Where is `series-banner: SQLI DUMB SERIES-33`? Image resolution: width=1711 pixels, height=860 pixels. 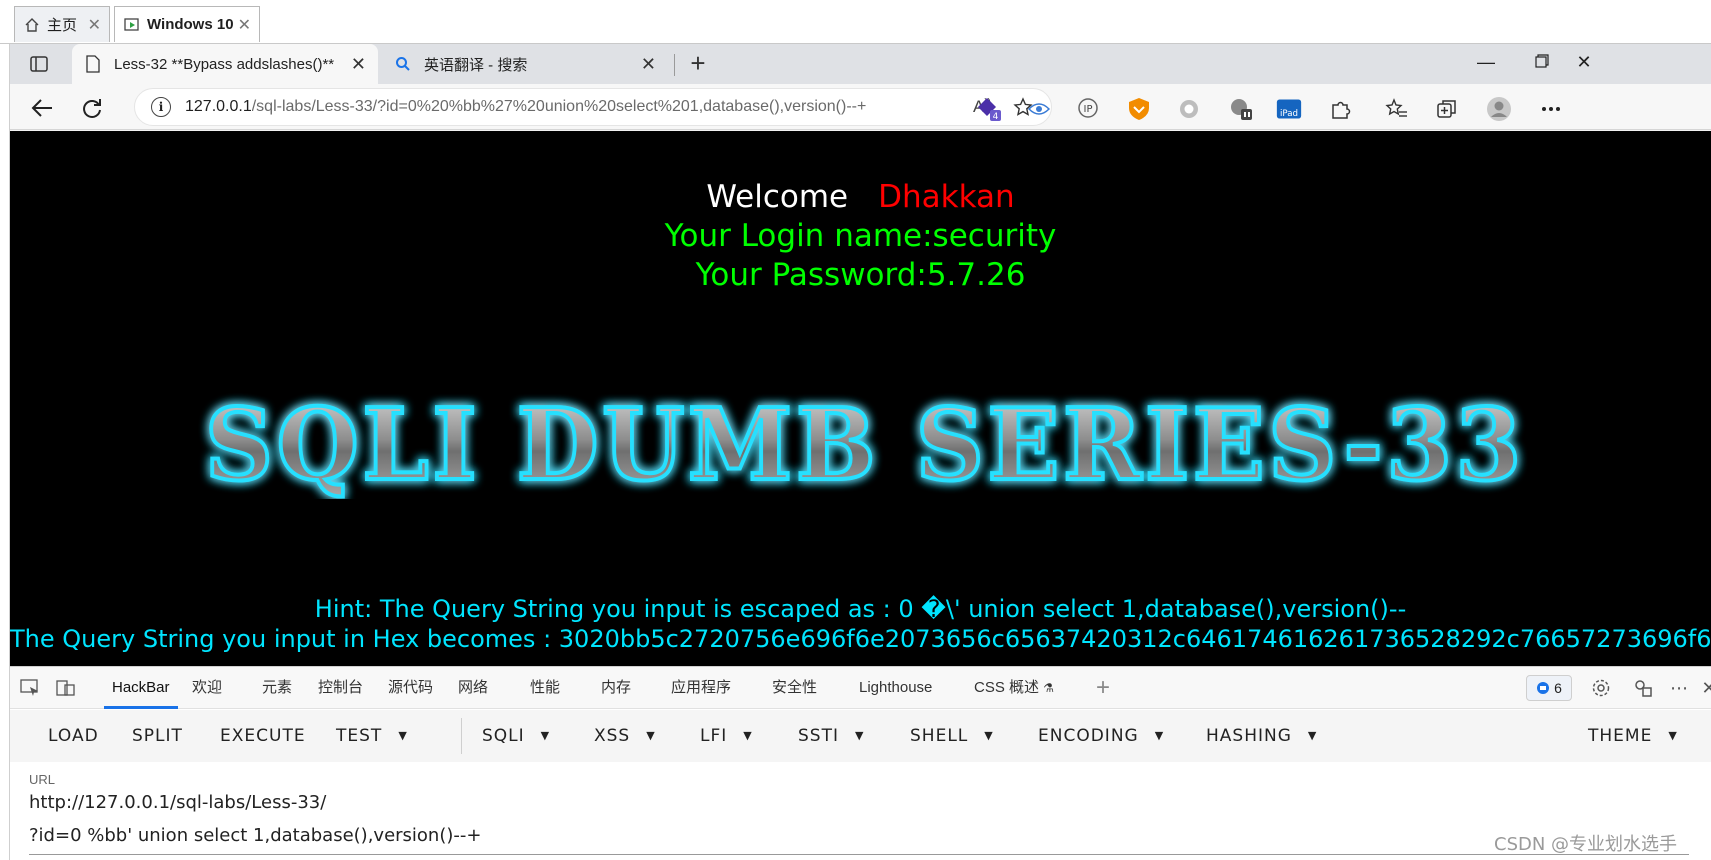 series-banner: SQLI DUMB SERIES-33 is located at coordinates (864, 444).